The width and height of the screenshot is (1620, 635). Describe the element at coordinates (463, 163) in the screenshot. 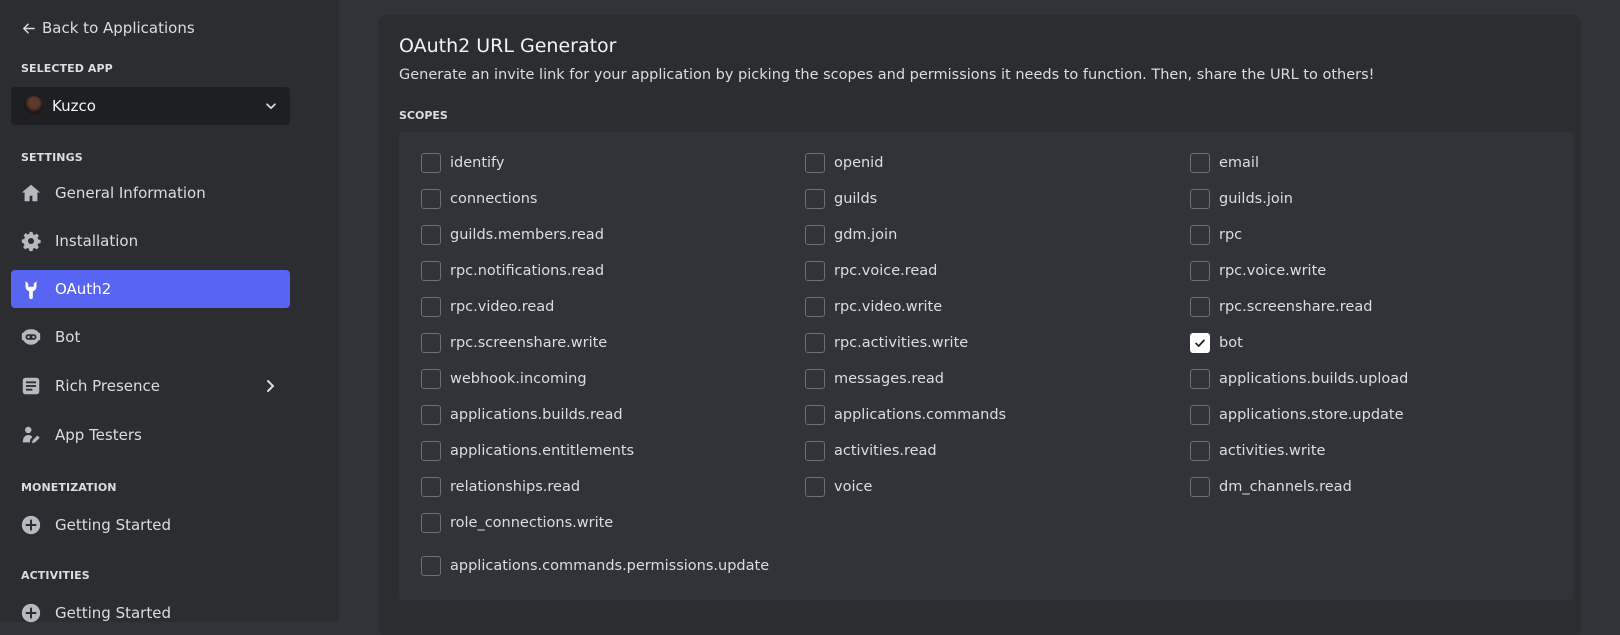

I see `scope-checkbox: identify` at that location.